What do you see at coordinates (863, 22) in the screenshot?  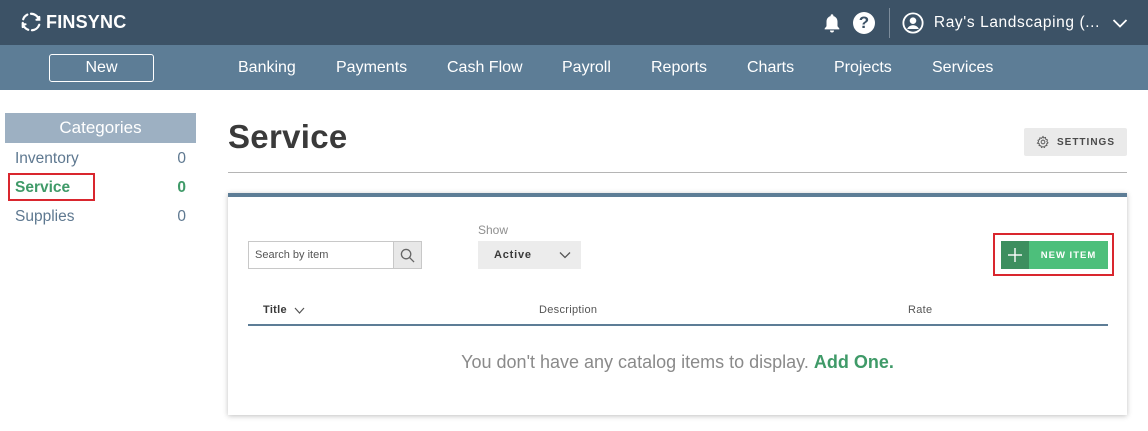 I see `help-icon: ?` at bounding box center [863, 22].